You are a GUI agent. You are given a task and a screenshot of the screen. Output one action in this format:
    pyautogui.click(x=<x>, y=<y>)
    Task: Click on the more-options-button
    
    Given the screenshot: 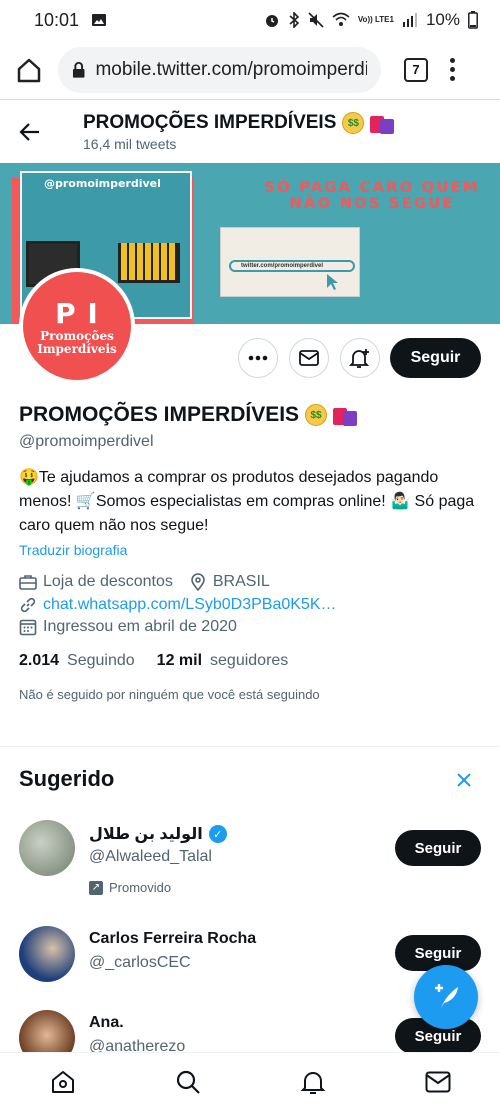 What is the action you would take?
    pyautogui.click(x=258, y=358)
    